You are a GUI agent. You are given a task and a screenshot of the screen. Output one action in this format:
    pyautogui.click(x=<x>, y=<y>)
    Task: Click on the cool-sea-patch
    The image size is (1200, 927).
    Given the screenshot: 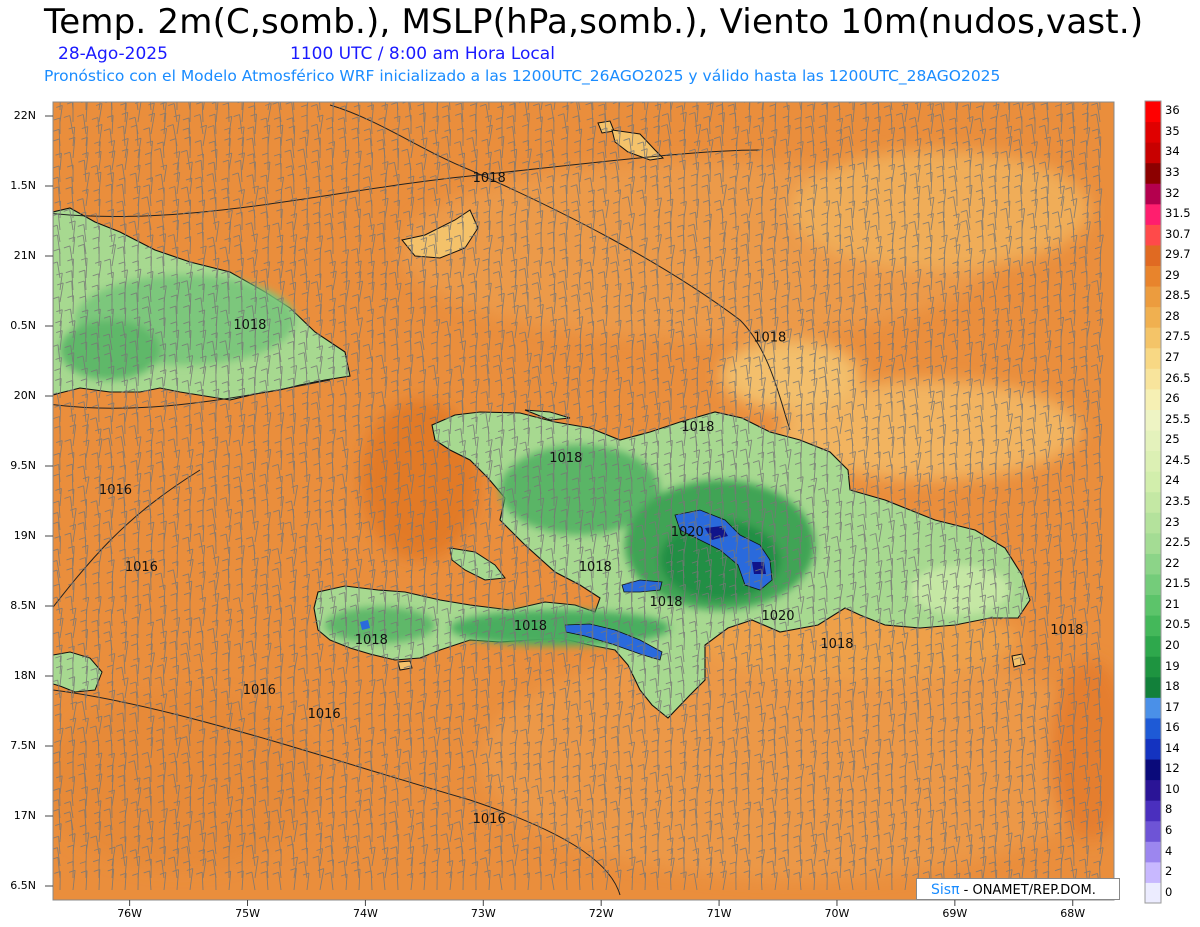 What is the action you would take?
    pyautogui.click(x=790, y=375)
    